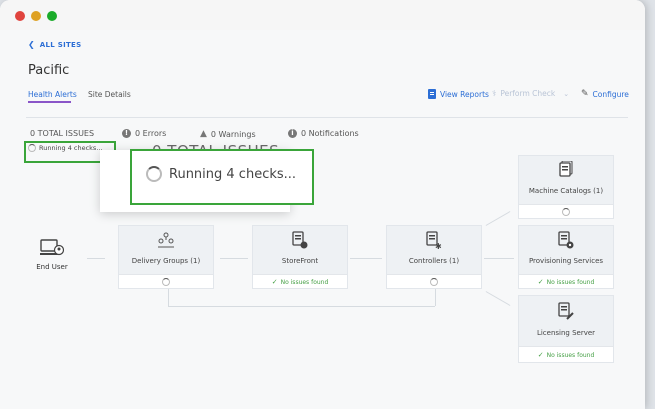  I want to click on licensing-server-label: Licensing Server, so click(566, 333).